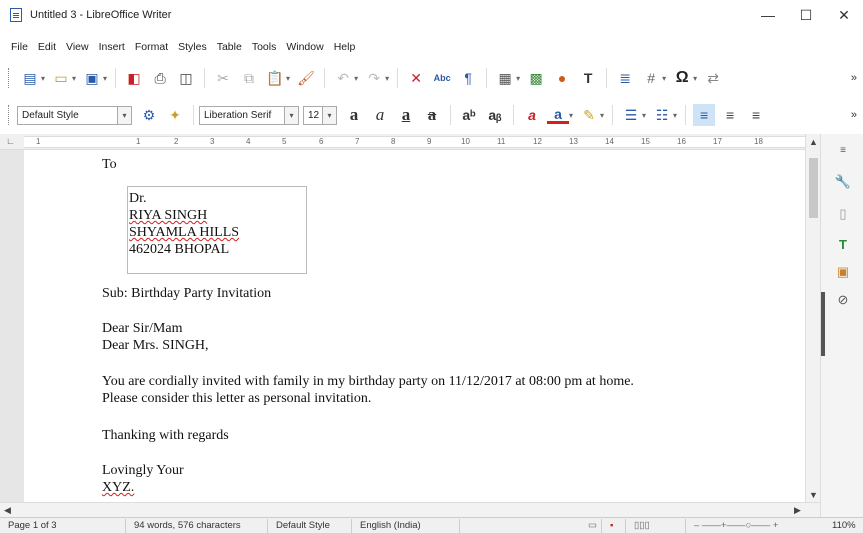 This screenshot has width=863, height=533. Describe the element at coordinates (806, 15) in the screenshot. I see `maximize-button: ☐` at that location.